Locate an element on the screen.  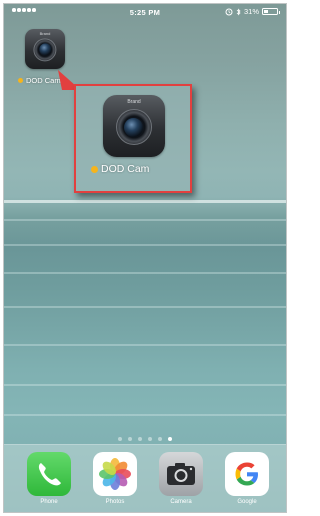
dodcam-app-label-enlarged: DOD Cam is located at coordinates (120, 169).